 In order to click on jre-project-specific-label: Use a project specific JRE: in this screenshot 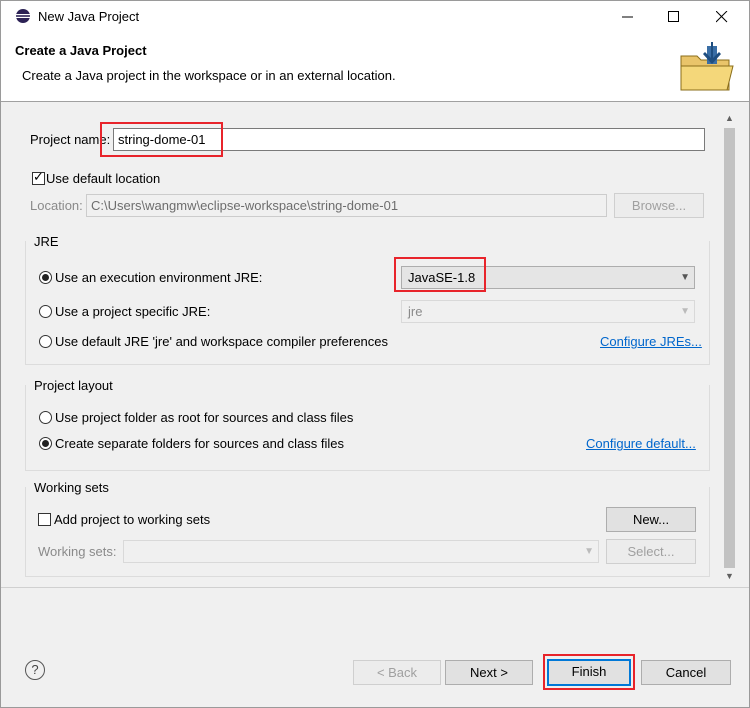, I will do `click(133, 311)`.